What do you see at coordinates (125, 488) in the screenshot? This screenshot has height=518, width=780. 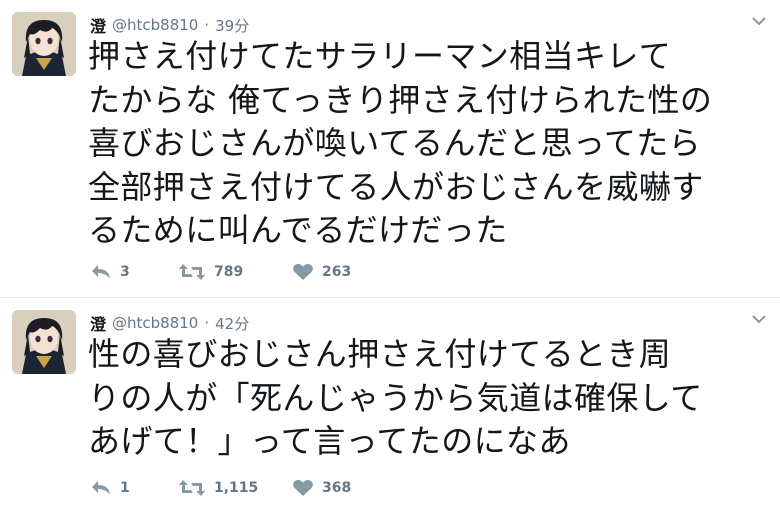 I see `reply-count: 1` at bounding box center [125, 488].